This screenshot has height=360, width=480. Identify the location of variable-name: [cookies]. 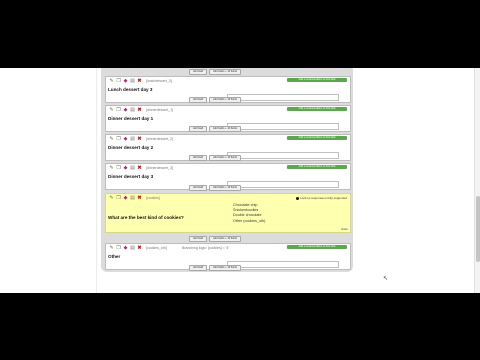
(153, 198).